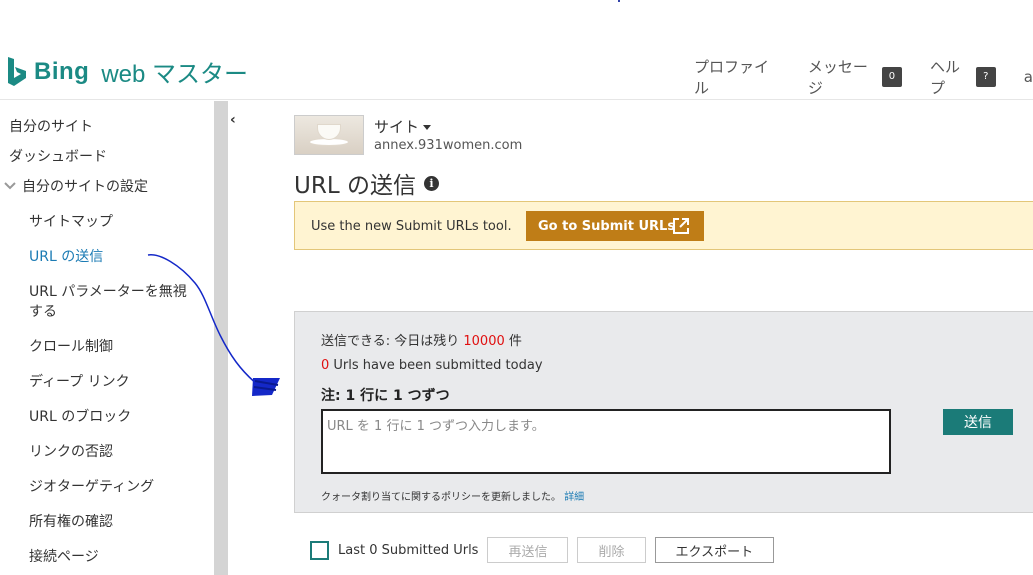 The height and width of the screenshot is (575, 1033). Describe the element at coordinates (329, 135) in the screenshot. I see `site-thumbnail` at that location.